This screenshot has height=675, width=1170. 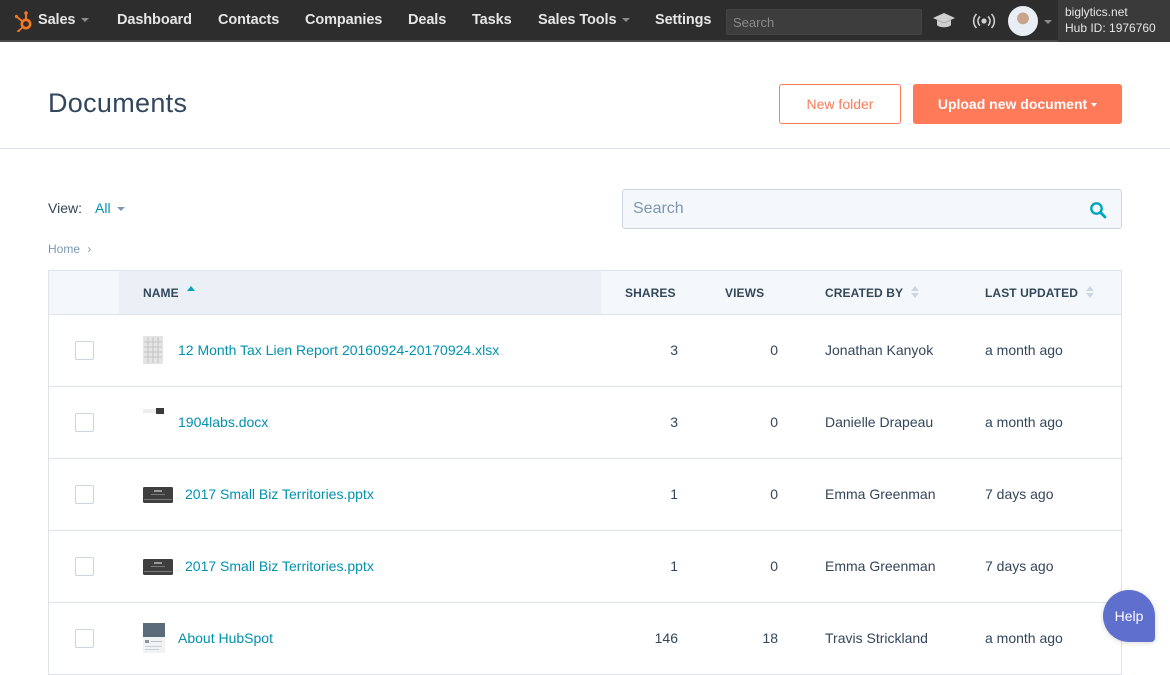 I want to click on view-label: View:, so click(x=65, y=208).